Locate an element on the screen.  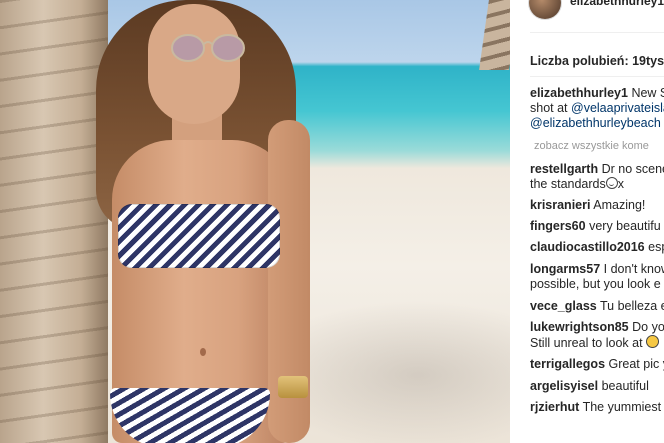
comment-username: argelisyisel is located at coordinates (564, 386).